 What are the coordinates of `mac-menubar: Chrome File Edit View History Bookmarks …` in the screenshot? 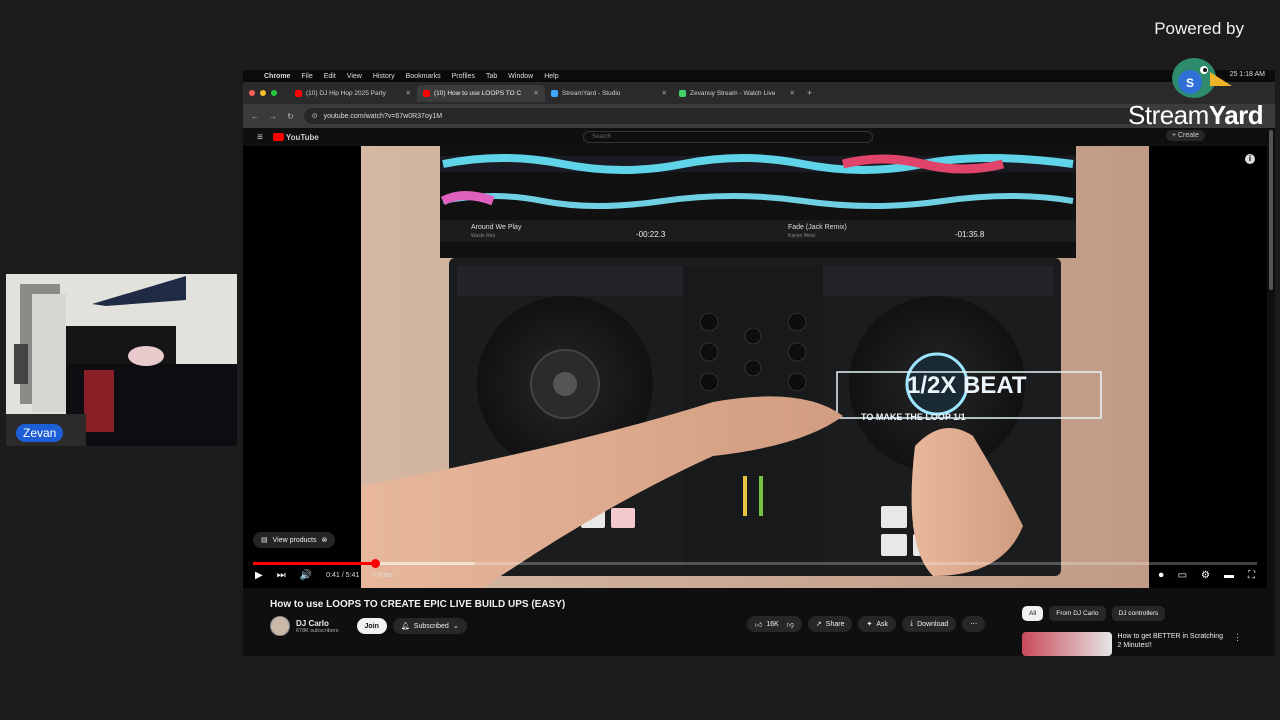 It's located at (759, 76).